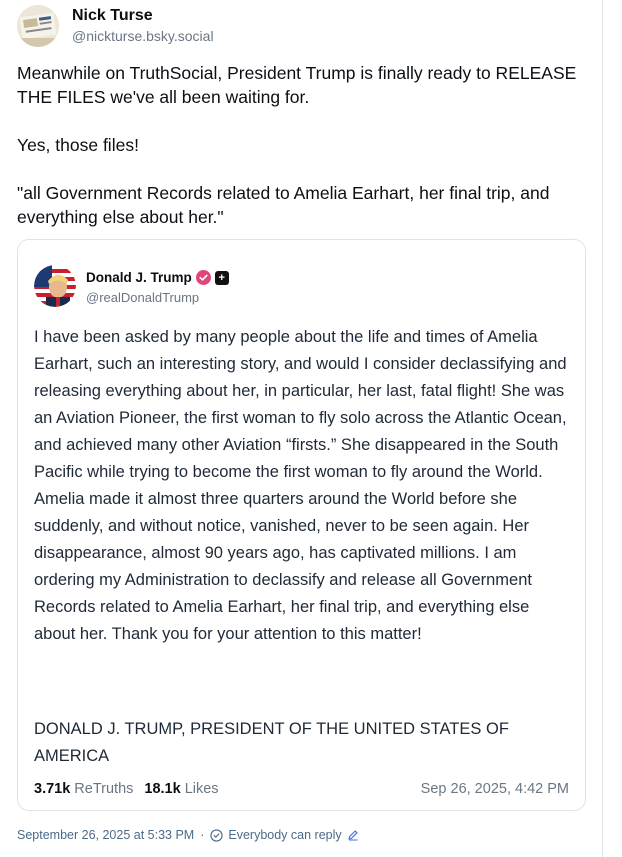 The height and width of the screenshot is (857, 622). I want to click on retruths-stat: 3.71k ReTruths, so click(83, 789).